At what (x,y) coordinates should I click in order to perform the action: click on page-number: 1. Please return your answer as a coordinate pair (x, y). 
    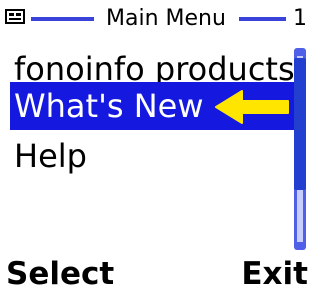
    Looking at the image, I should click on (300, 18).